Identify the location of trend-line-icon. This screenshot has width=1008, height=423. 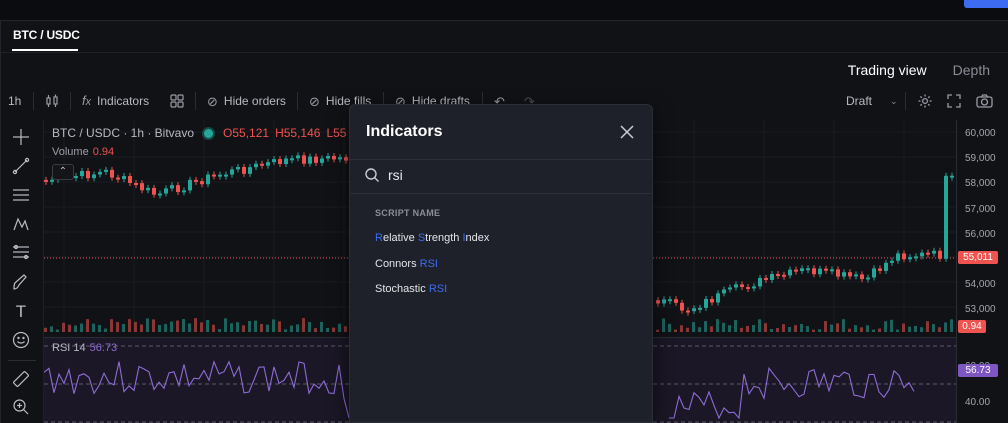
(21, 167).